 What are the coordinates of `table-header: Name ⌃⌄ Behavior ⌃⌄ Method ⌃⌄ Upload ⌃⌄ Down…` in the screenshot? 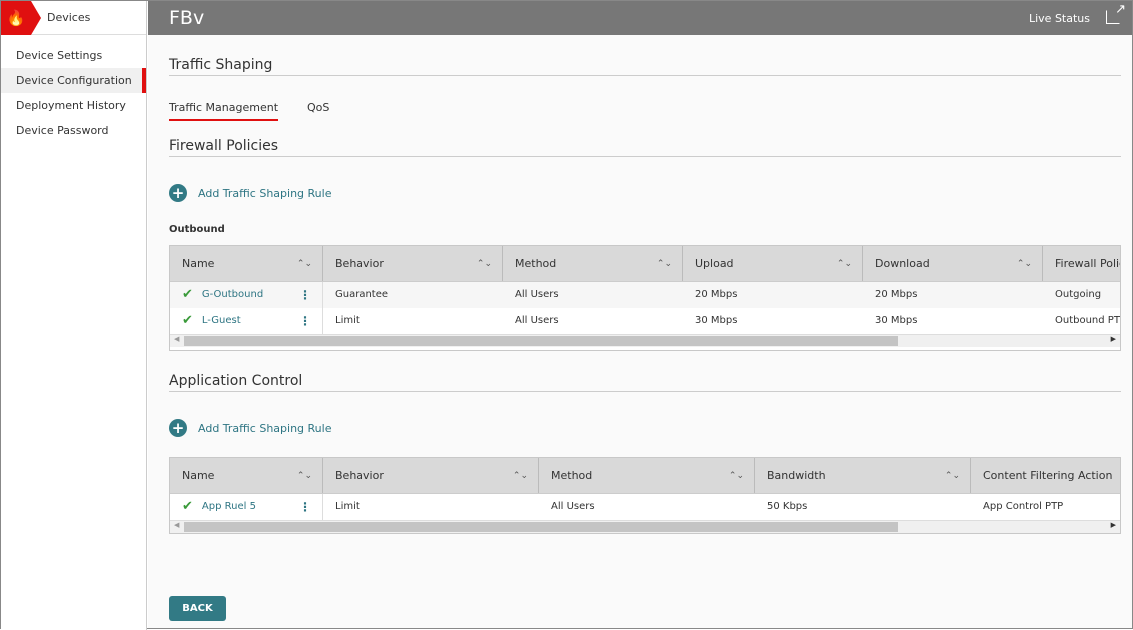 It's located at (645, 264).